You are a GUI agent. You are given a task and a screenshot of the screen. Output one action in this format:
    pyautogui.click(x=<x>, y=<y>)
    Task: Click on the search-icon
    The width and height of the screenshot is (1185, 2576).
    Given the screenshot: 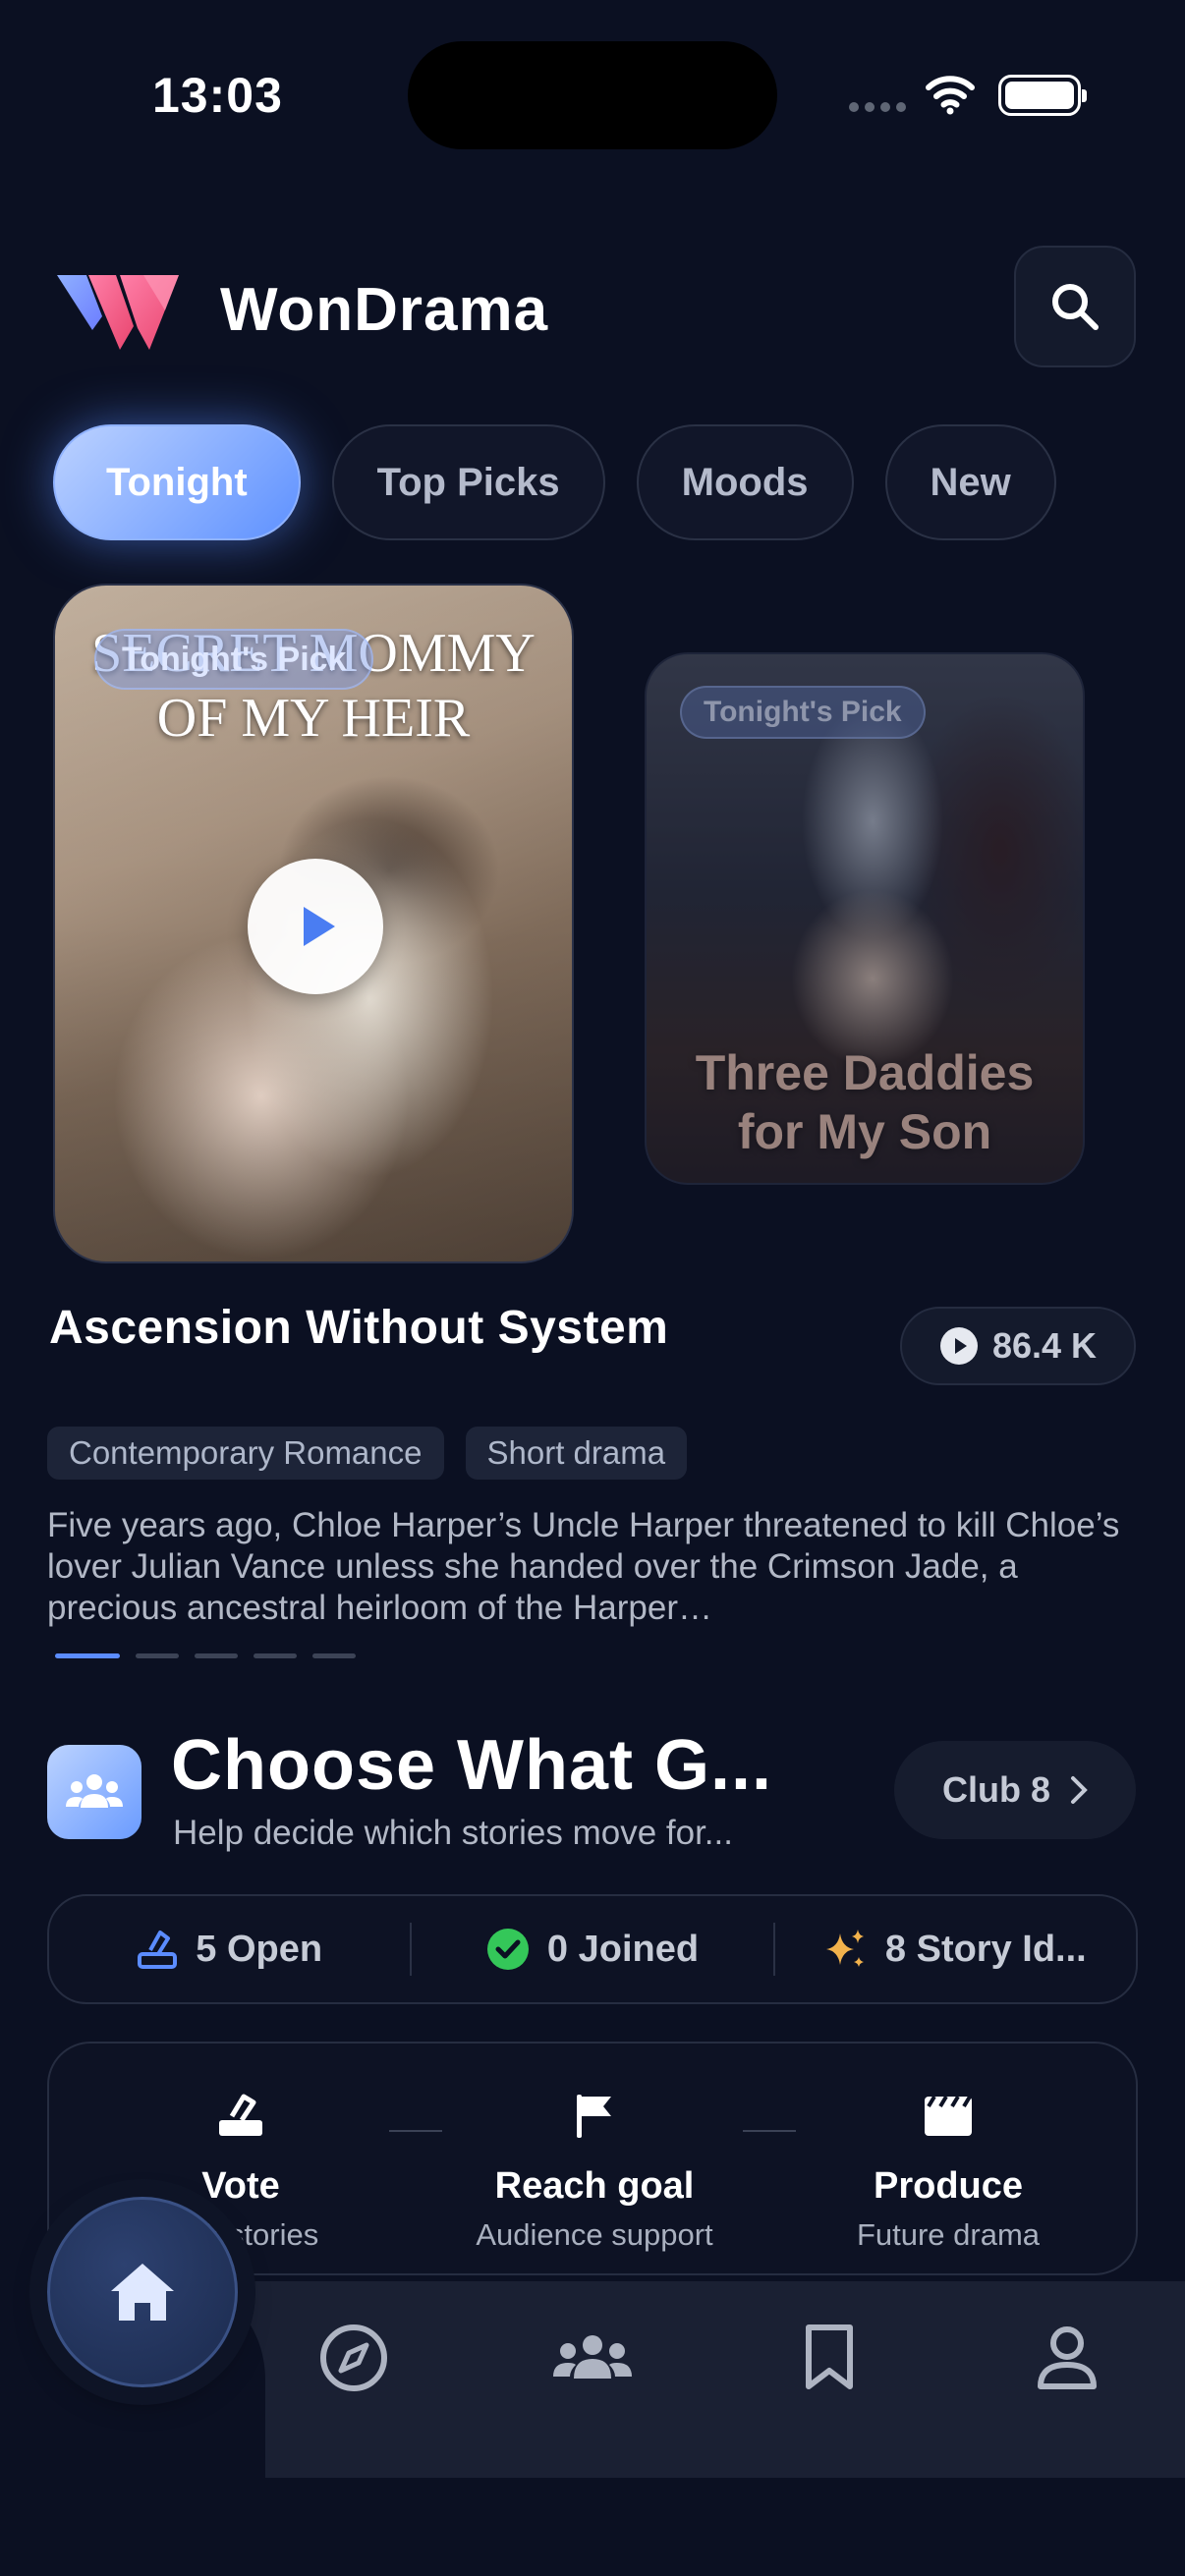 What is the action you would take?
    pyautogui.click(x=1076, y=307)
    